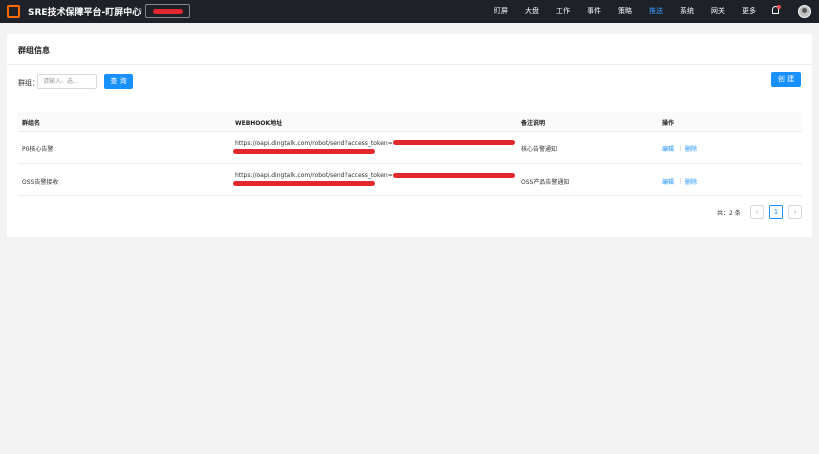 The width and height of the screenshot is (819, 454). I want to click on page-1-button: 1, so click(776, 212).